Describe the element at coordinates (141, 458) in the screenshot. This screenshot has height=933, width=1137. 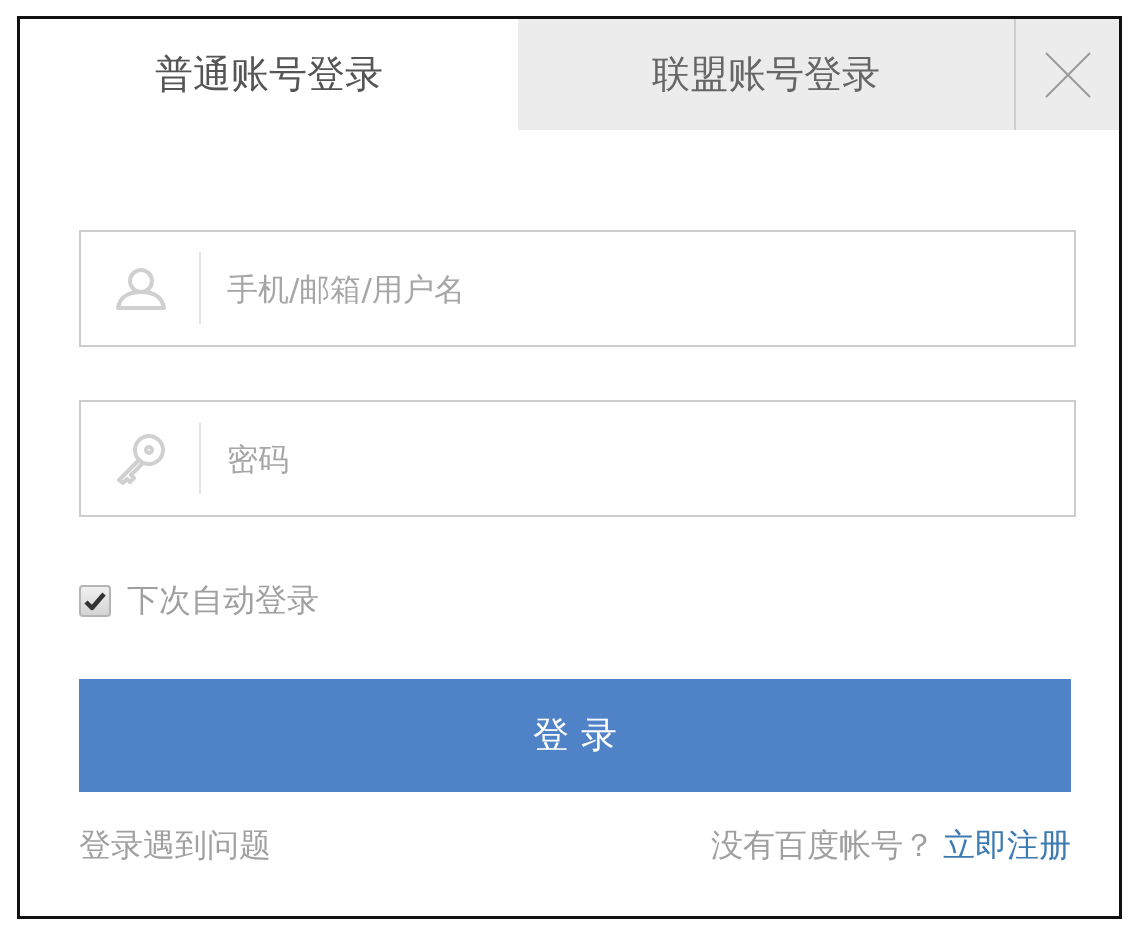
I see `key-icon` at that location.